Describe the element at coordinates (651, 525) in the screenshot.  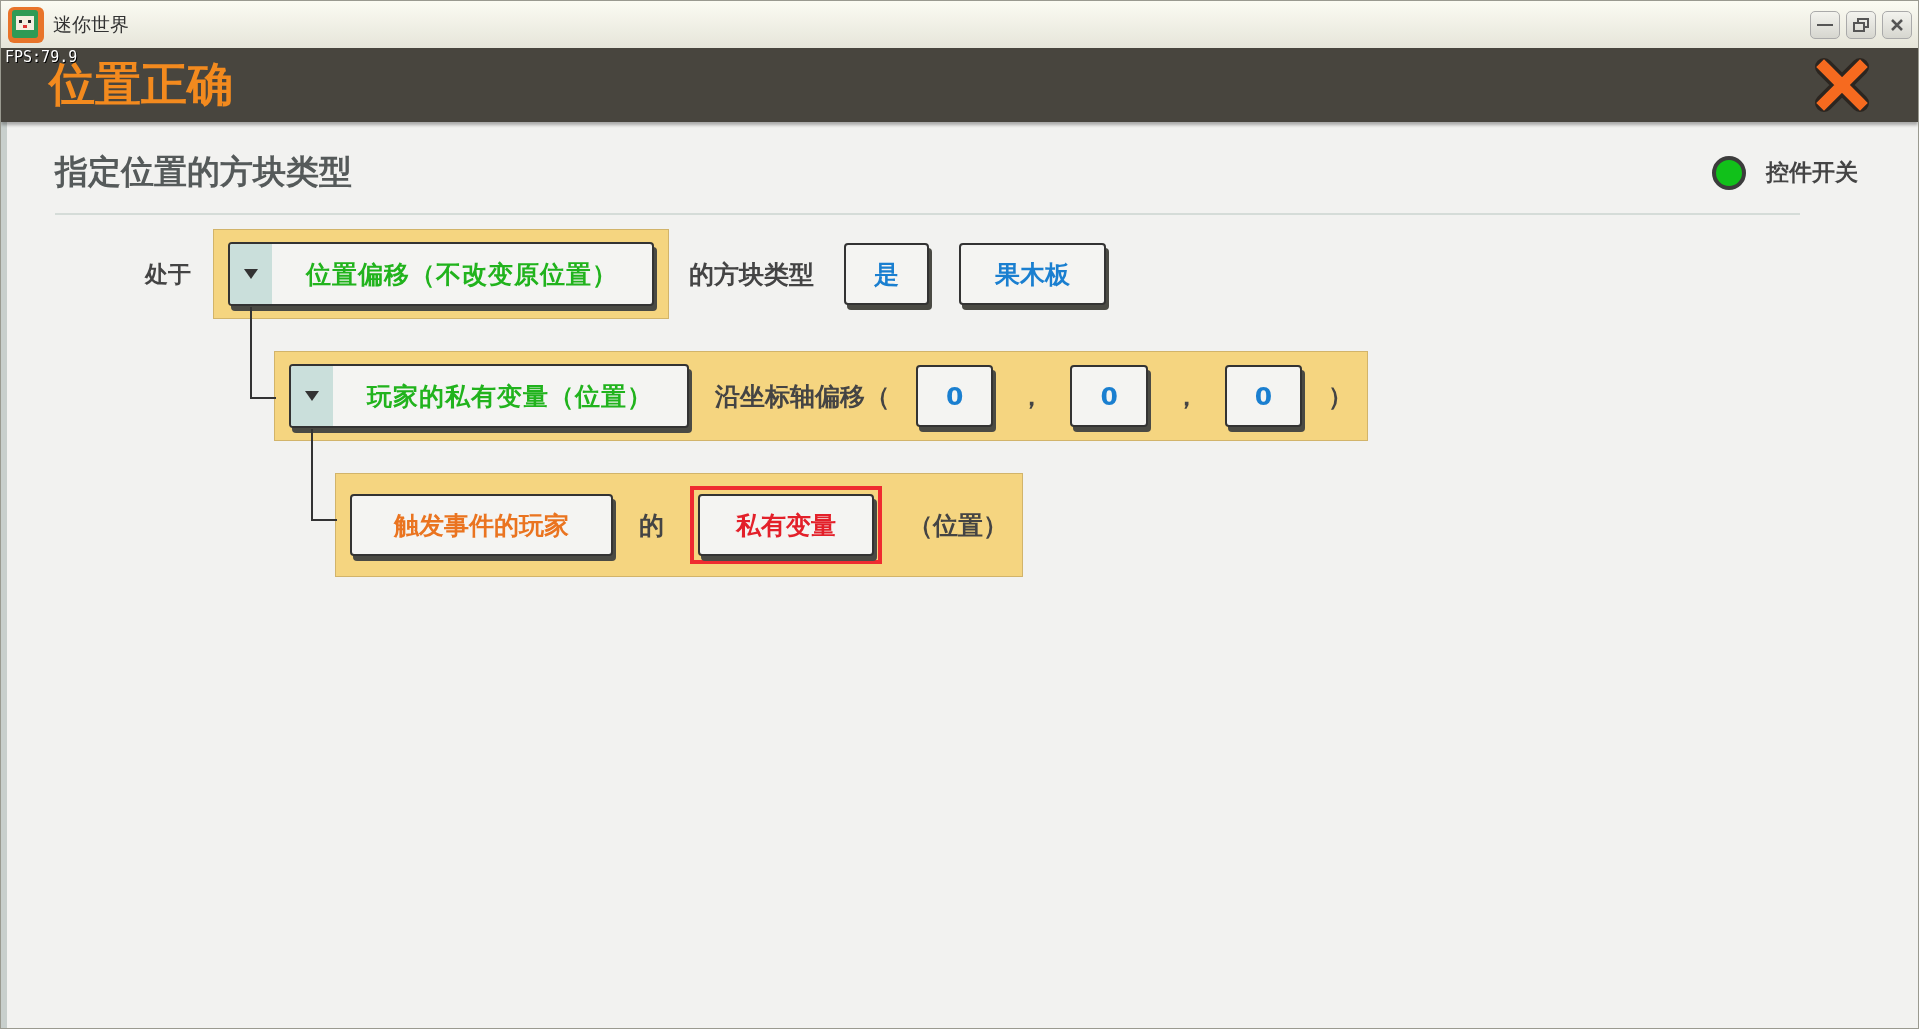
I see `block-text: 的` at that location.